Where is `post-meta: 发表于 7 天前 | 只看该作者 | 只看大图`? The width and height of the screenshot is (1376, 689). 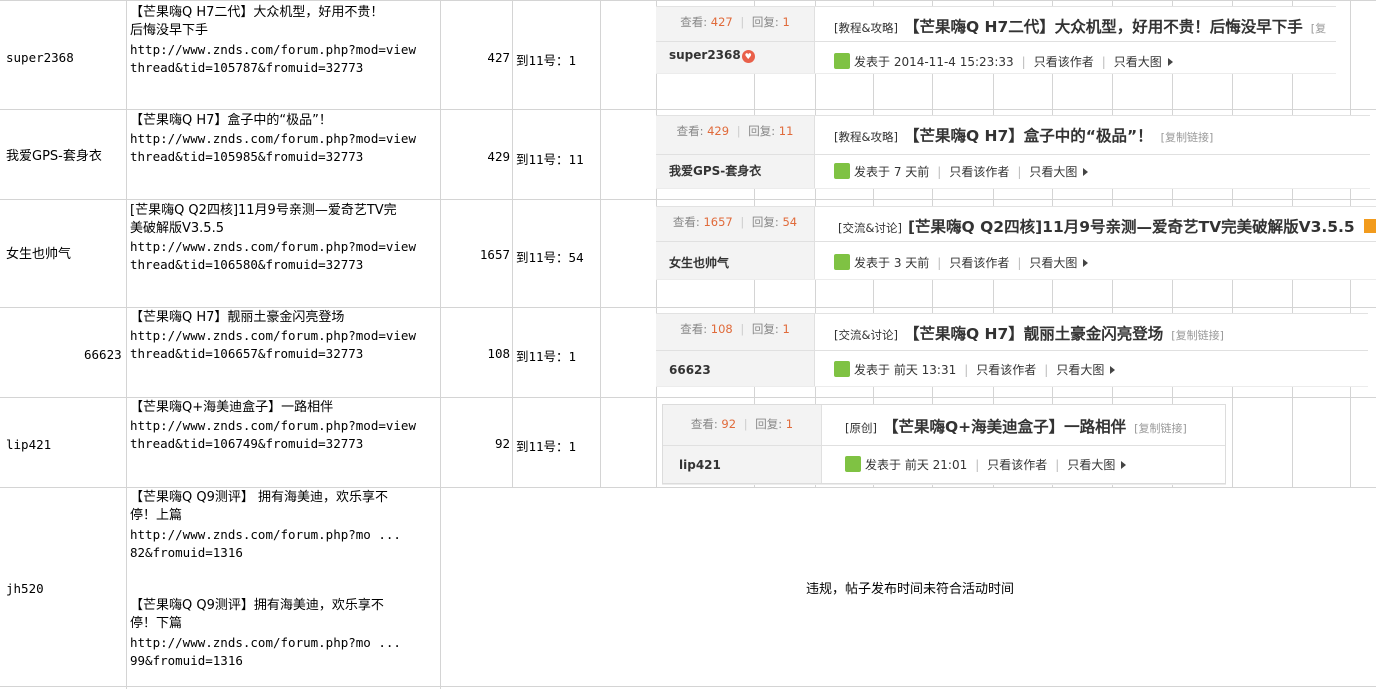
post-meta: 发表于 7 天前 | 只看该作者 | 只看大图 is located at coordinates (961, 172).